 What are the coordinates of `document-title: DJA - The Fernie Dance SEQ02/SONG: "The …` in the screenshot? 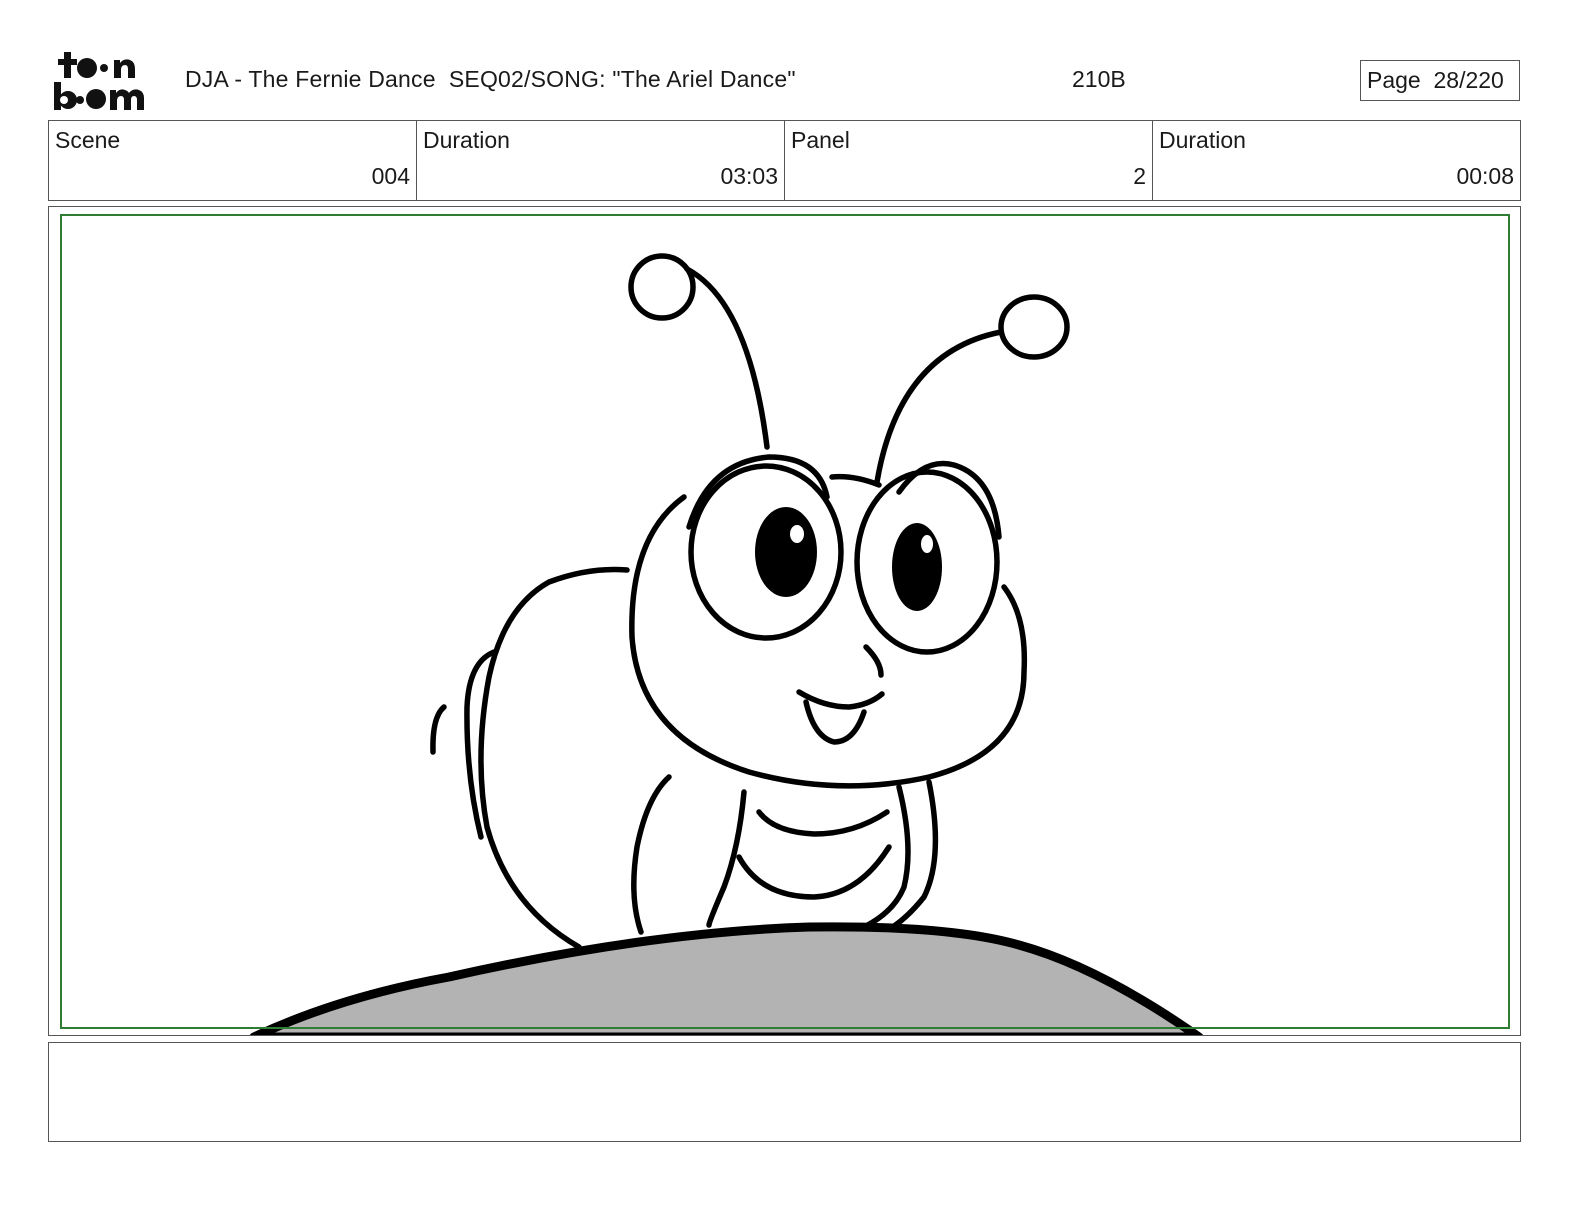 It's located at (490, 79).